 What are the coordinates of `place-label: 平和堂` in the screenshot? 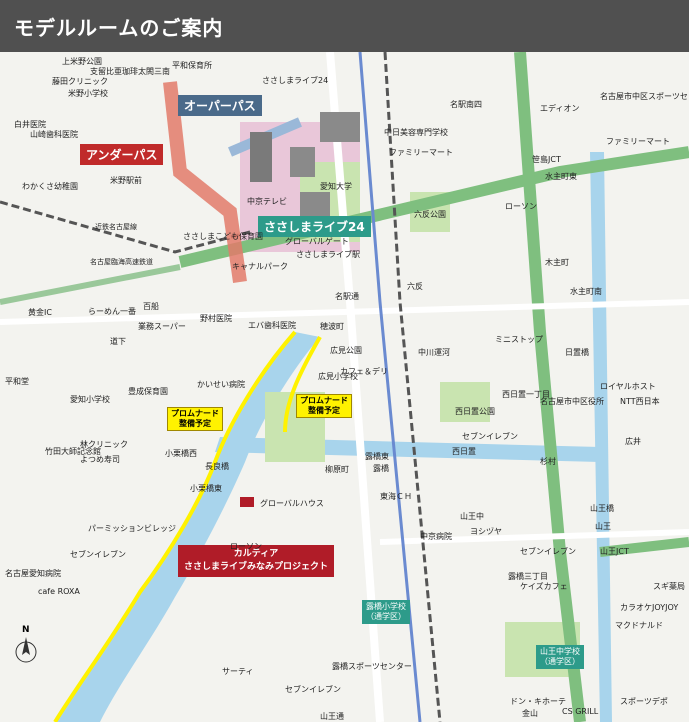 It's located at (17, 381).